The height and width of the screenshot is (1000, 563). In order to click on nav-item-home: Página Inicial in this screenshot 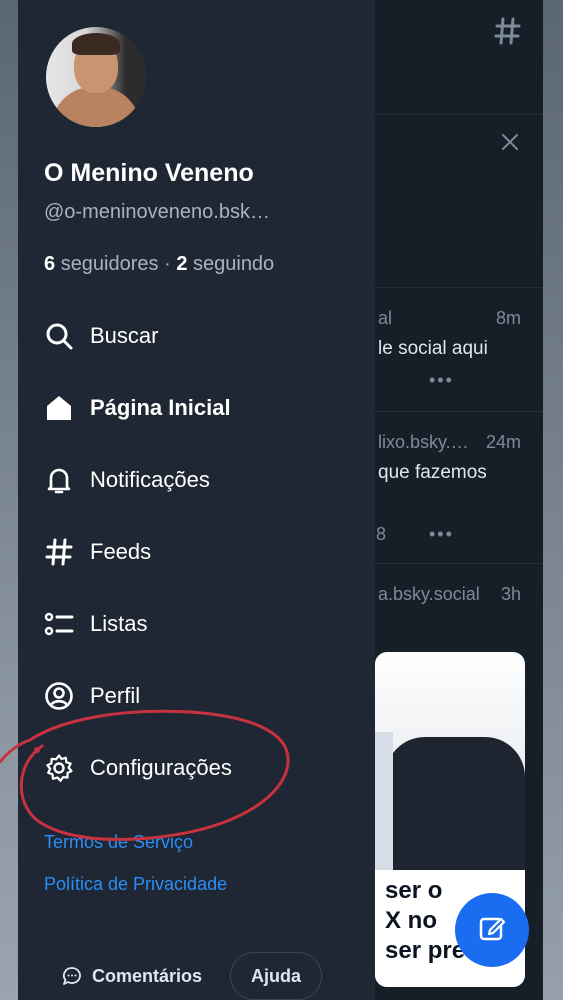, I will do `click(199, 408)`.